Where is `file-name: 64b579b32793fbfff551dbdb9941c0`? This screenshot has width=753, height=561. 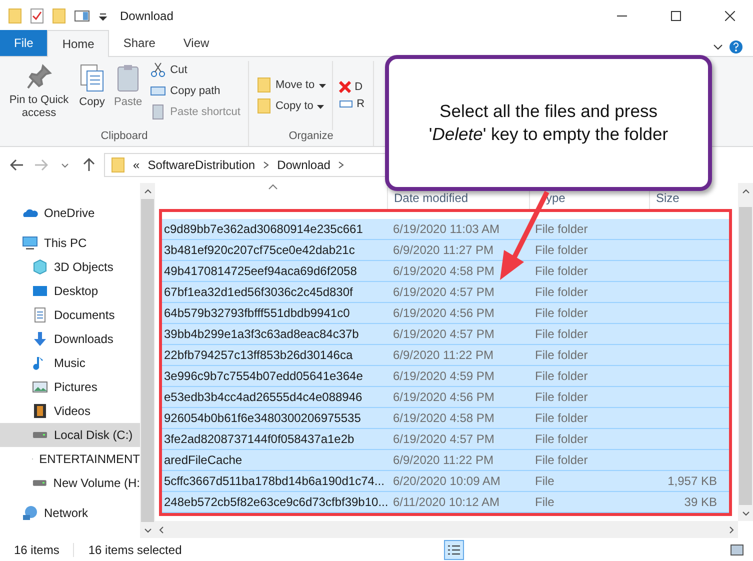 file-name: 64b579b32793fbfff551dbdb9941c0 is located at coordinates (257, 313).